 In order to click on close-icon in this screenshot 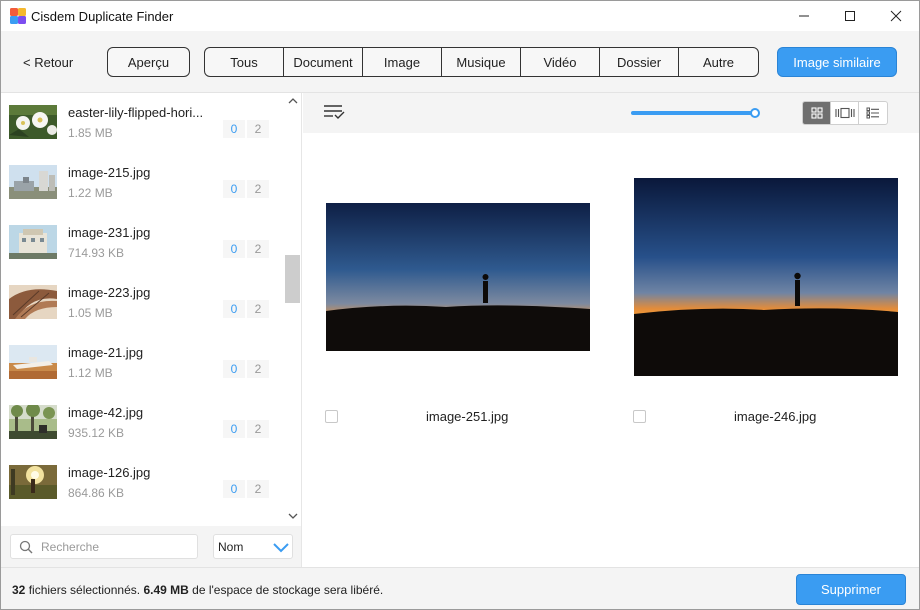, I will do `click(896, 16)`.